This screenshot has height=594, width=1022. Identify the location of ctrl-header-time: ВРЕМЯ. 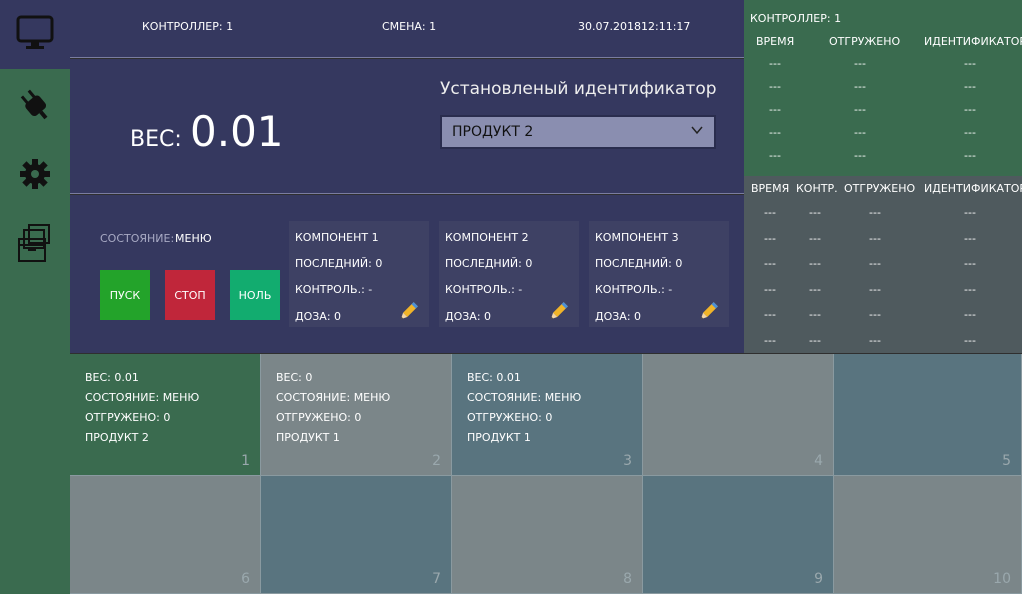
(770, 188).